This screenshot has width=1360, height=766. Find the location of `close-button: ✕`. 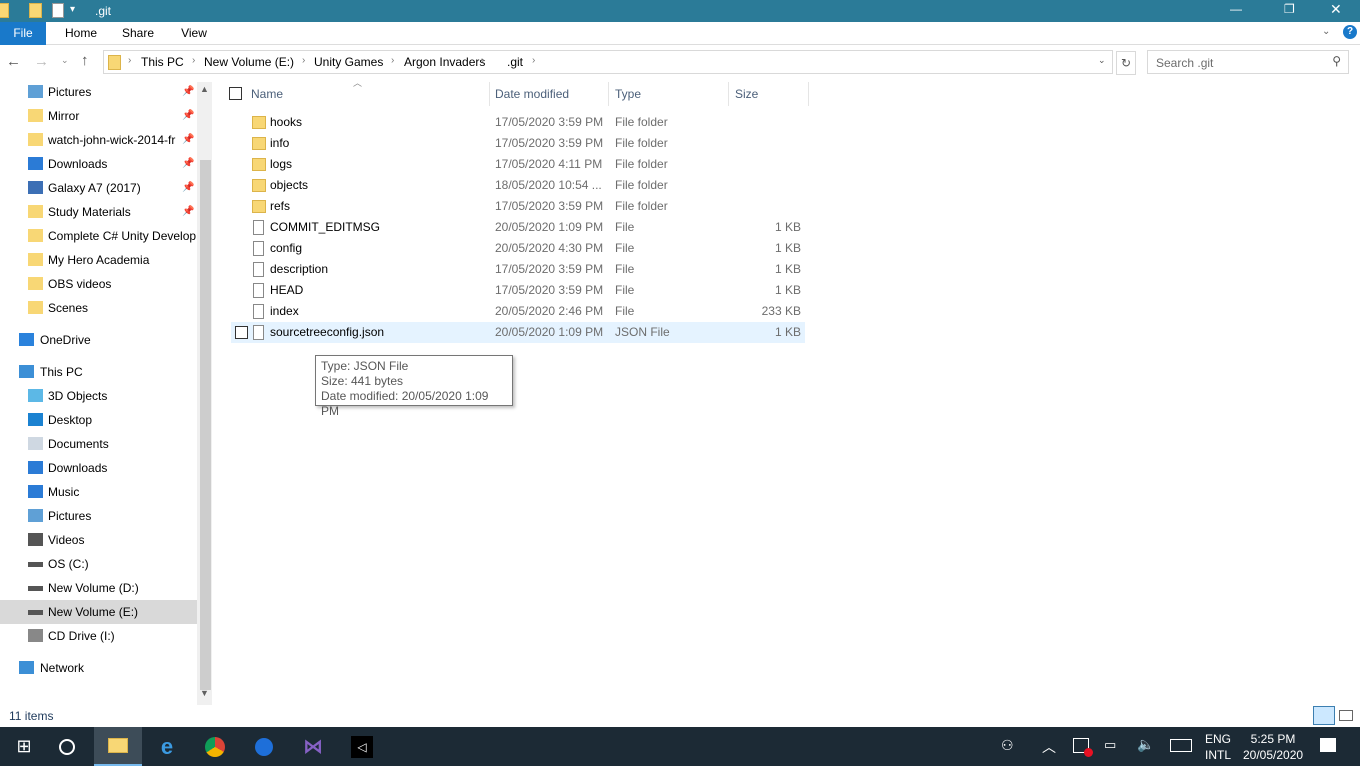

close-button: ✕ is located at coordinates (1336, 9).